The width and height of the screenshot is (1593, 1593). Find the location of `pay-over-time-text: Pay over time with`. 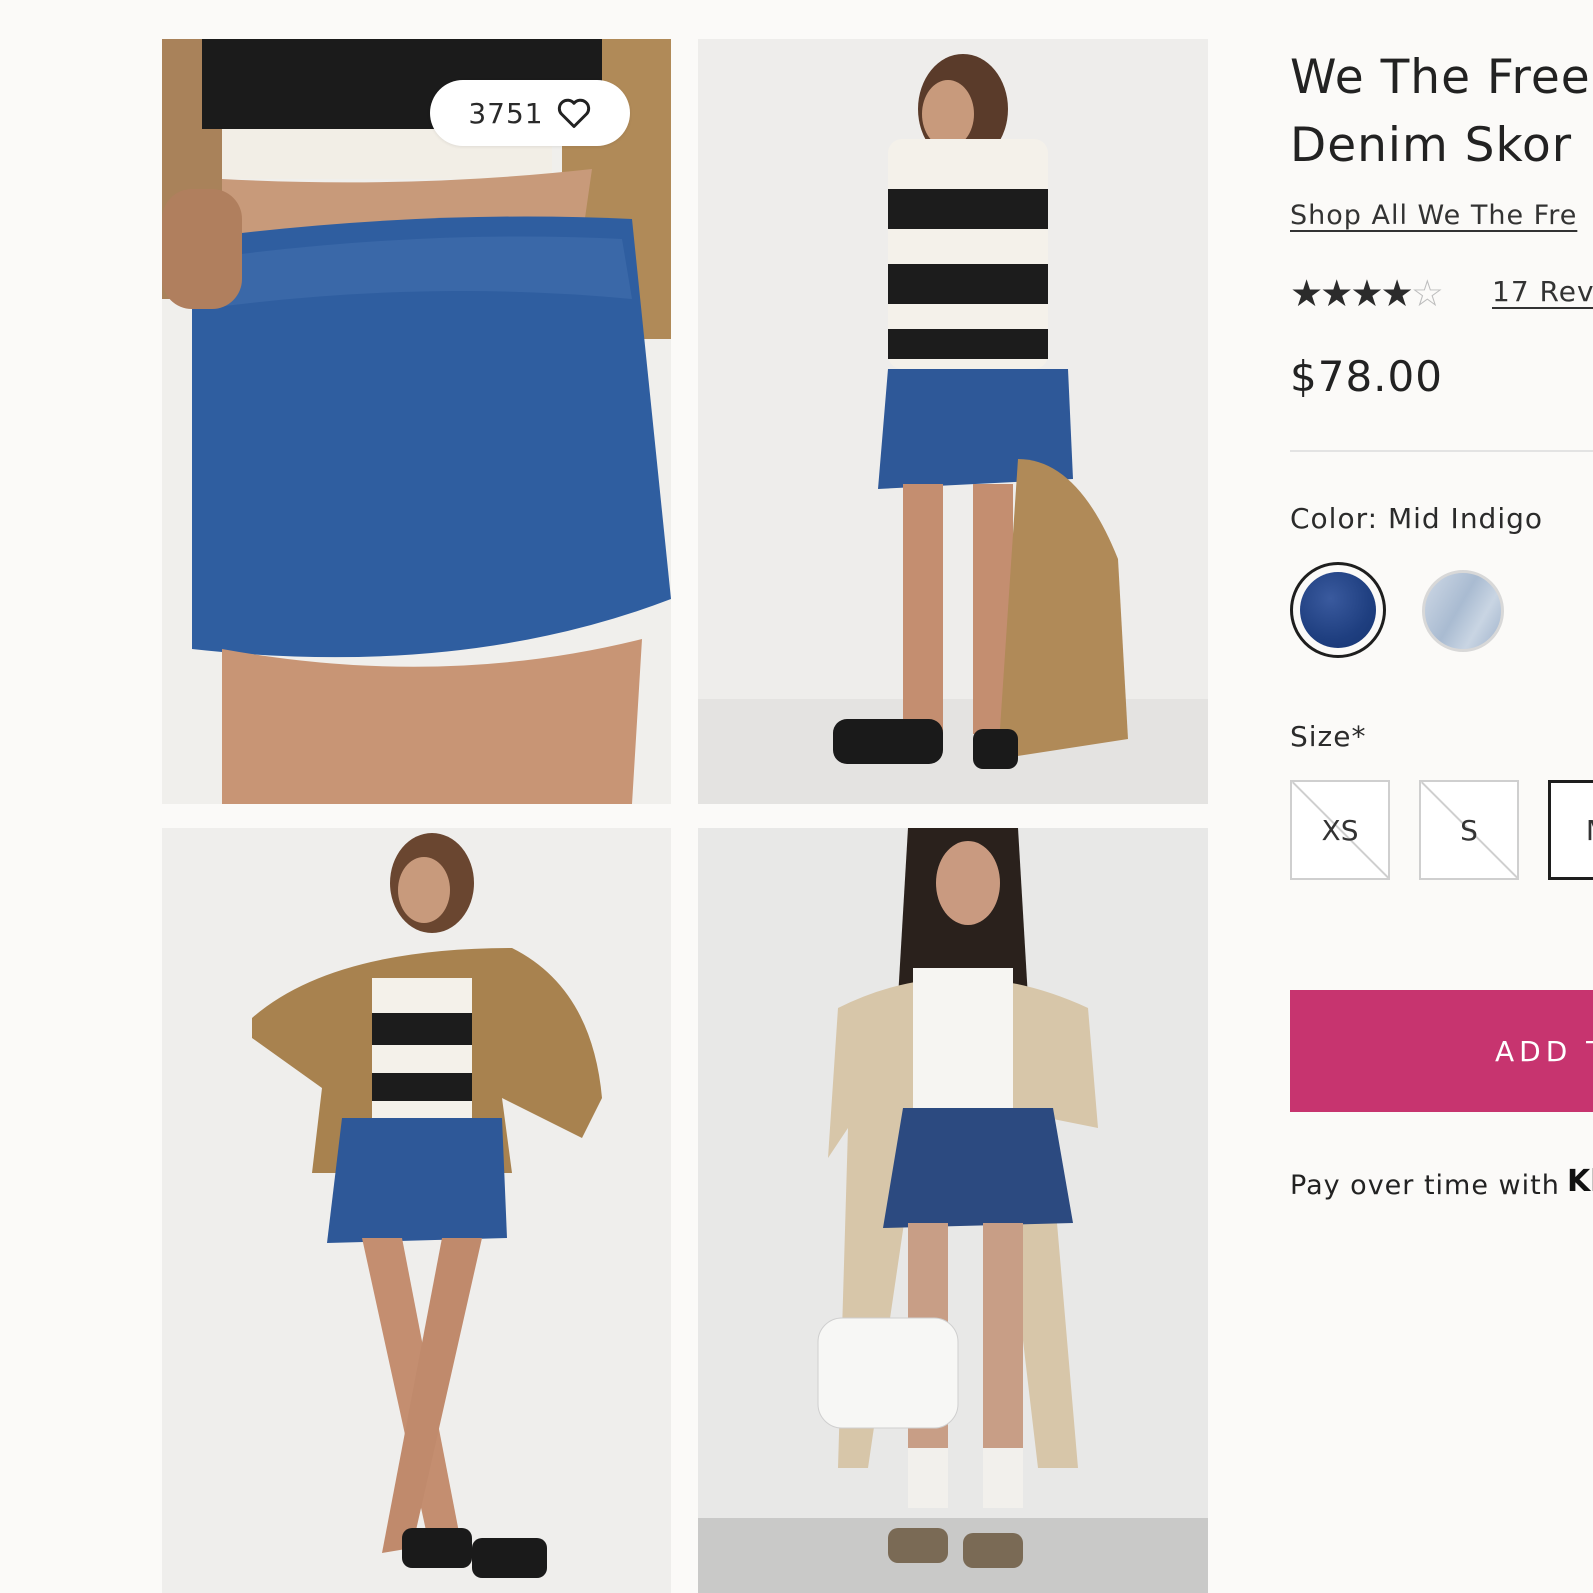

pay-over-time-text: Pay over time with is located at coordinates (1425, 1185).